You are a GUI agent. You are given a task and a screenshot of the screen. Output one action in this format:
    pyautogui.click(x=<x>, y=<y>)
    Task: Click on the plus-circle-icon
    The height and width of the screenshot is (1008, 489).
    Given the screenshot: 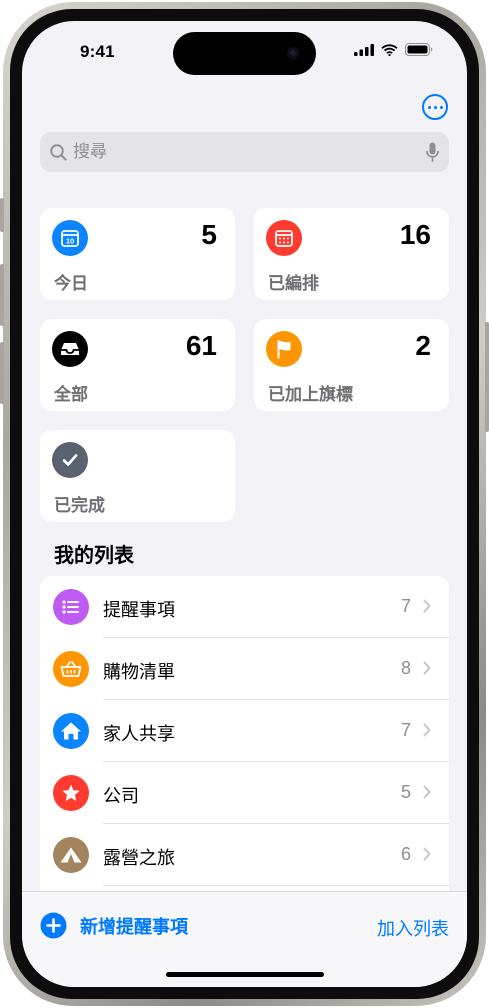 What is the action you would take?
    pyautogui.click(x=53, y=925)
    